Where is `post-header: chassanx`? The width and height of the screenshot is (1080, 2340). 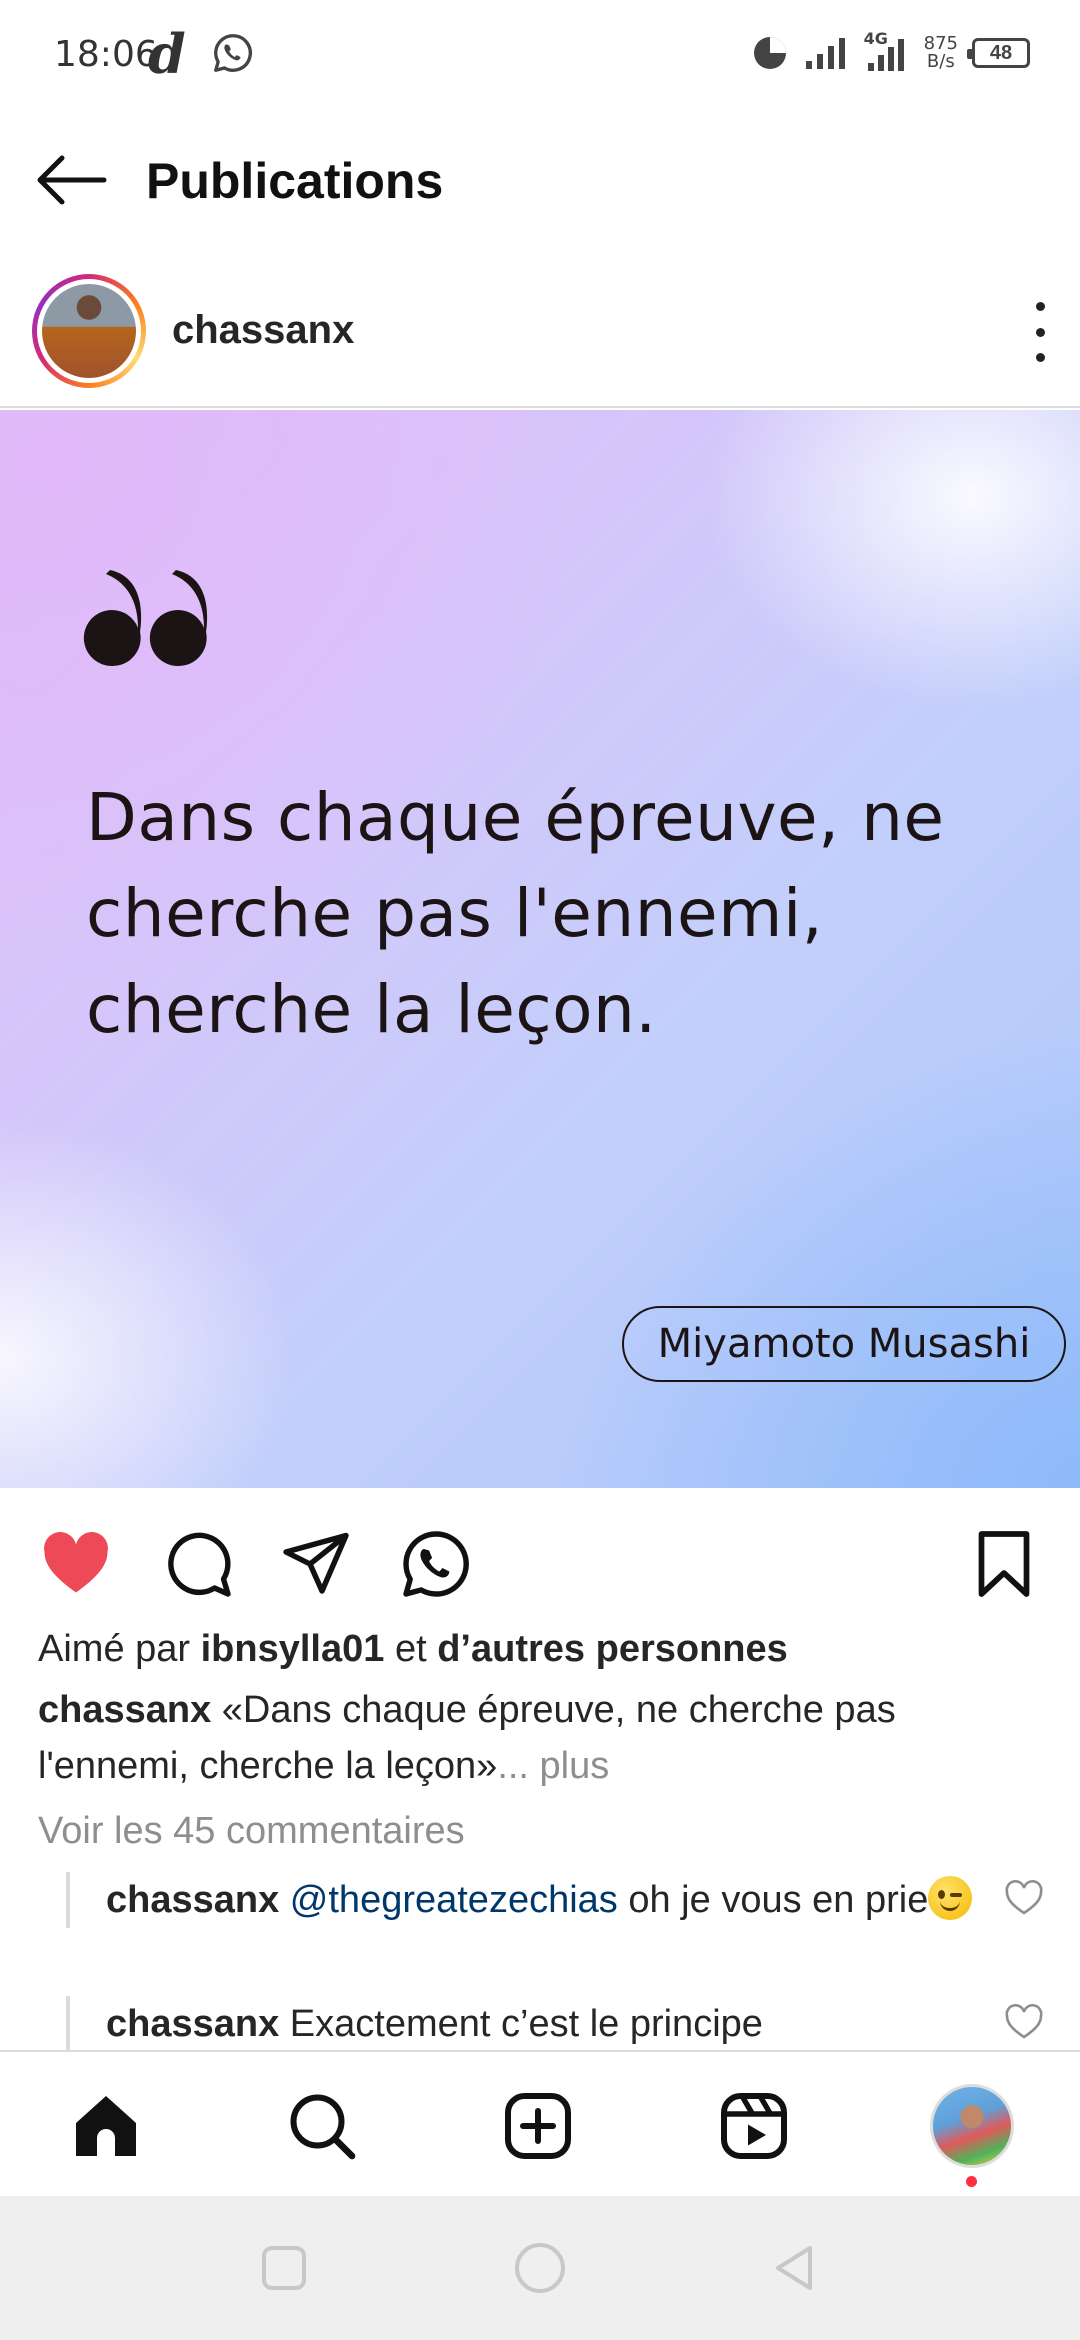 post-header: chassanx is located at coordinates (540, 335).